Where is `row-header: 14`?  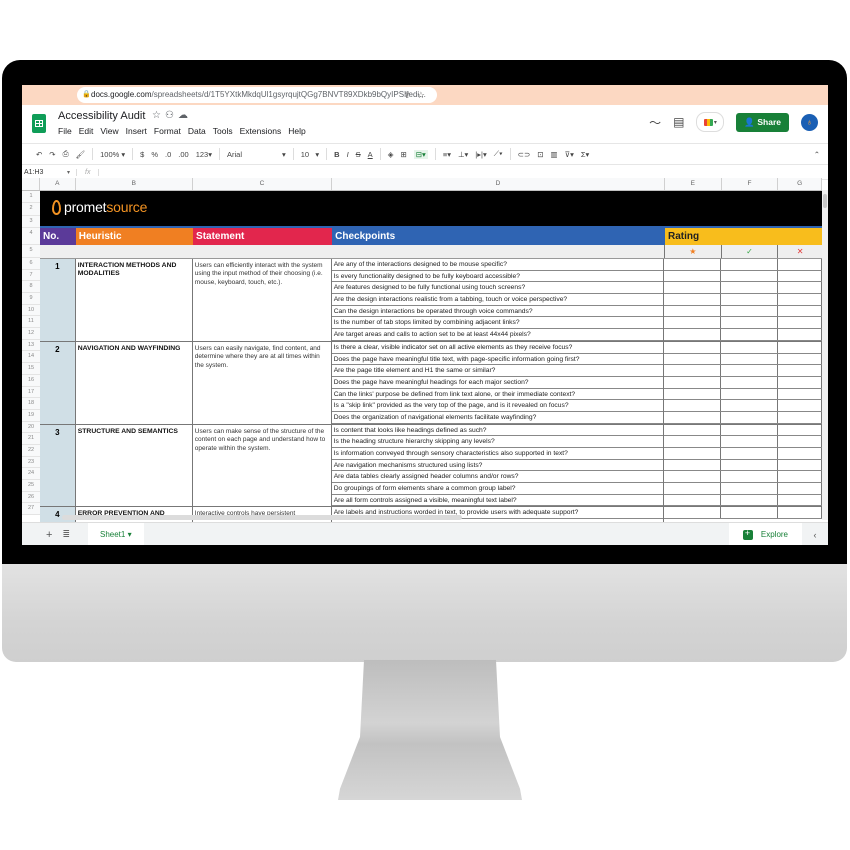 row-header: 14 is located at coordinates (31, 357).